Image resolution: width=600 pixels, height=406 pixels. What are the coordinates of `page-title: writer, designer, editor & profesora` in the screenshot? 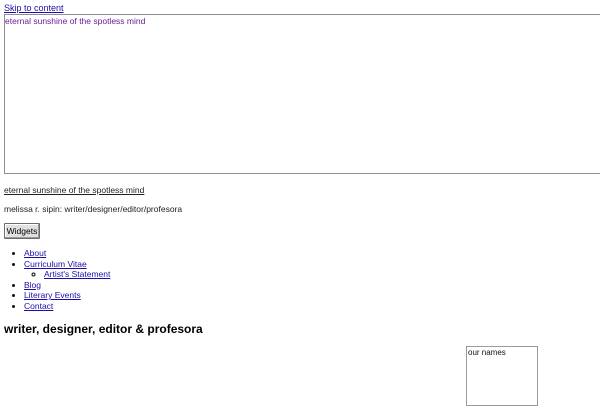 It's located at (103, 329).